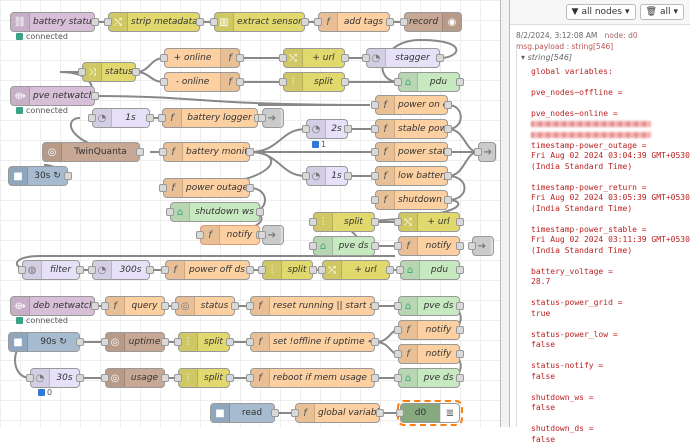 The image size is (690, 445). Describe the element at coordinates (608, 146) in the screenshot. I see `payload-line: timestamp-power_outage =` at that location.